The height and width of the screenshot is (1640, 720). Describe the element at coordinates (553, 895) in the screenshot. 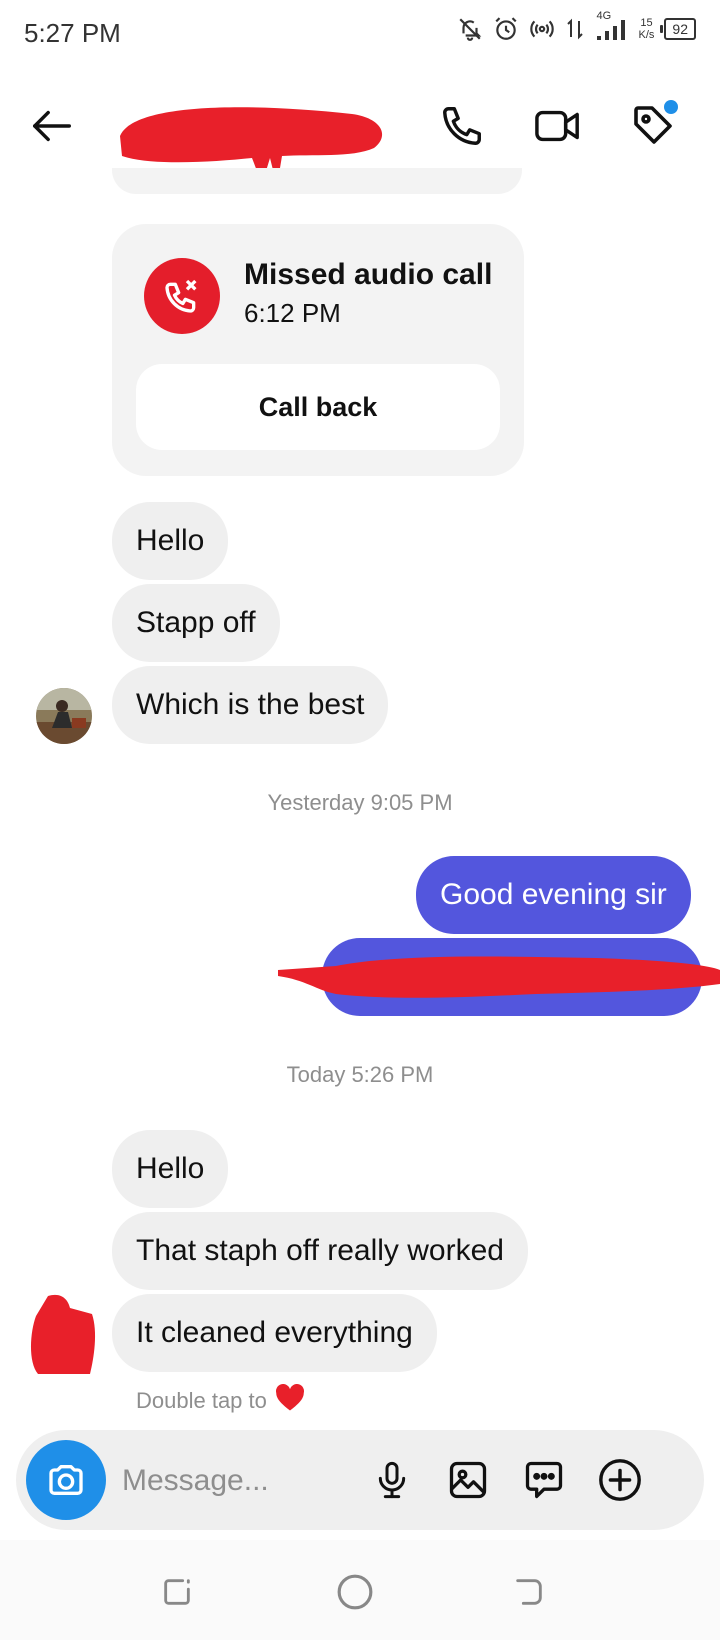

I see `sent-message-bubble: Good evening sir` at that location.